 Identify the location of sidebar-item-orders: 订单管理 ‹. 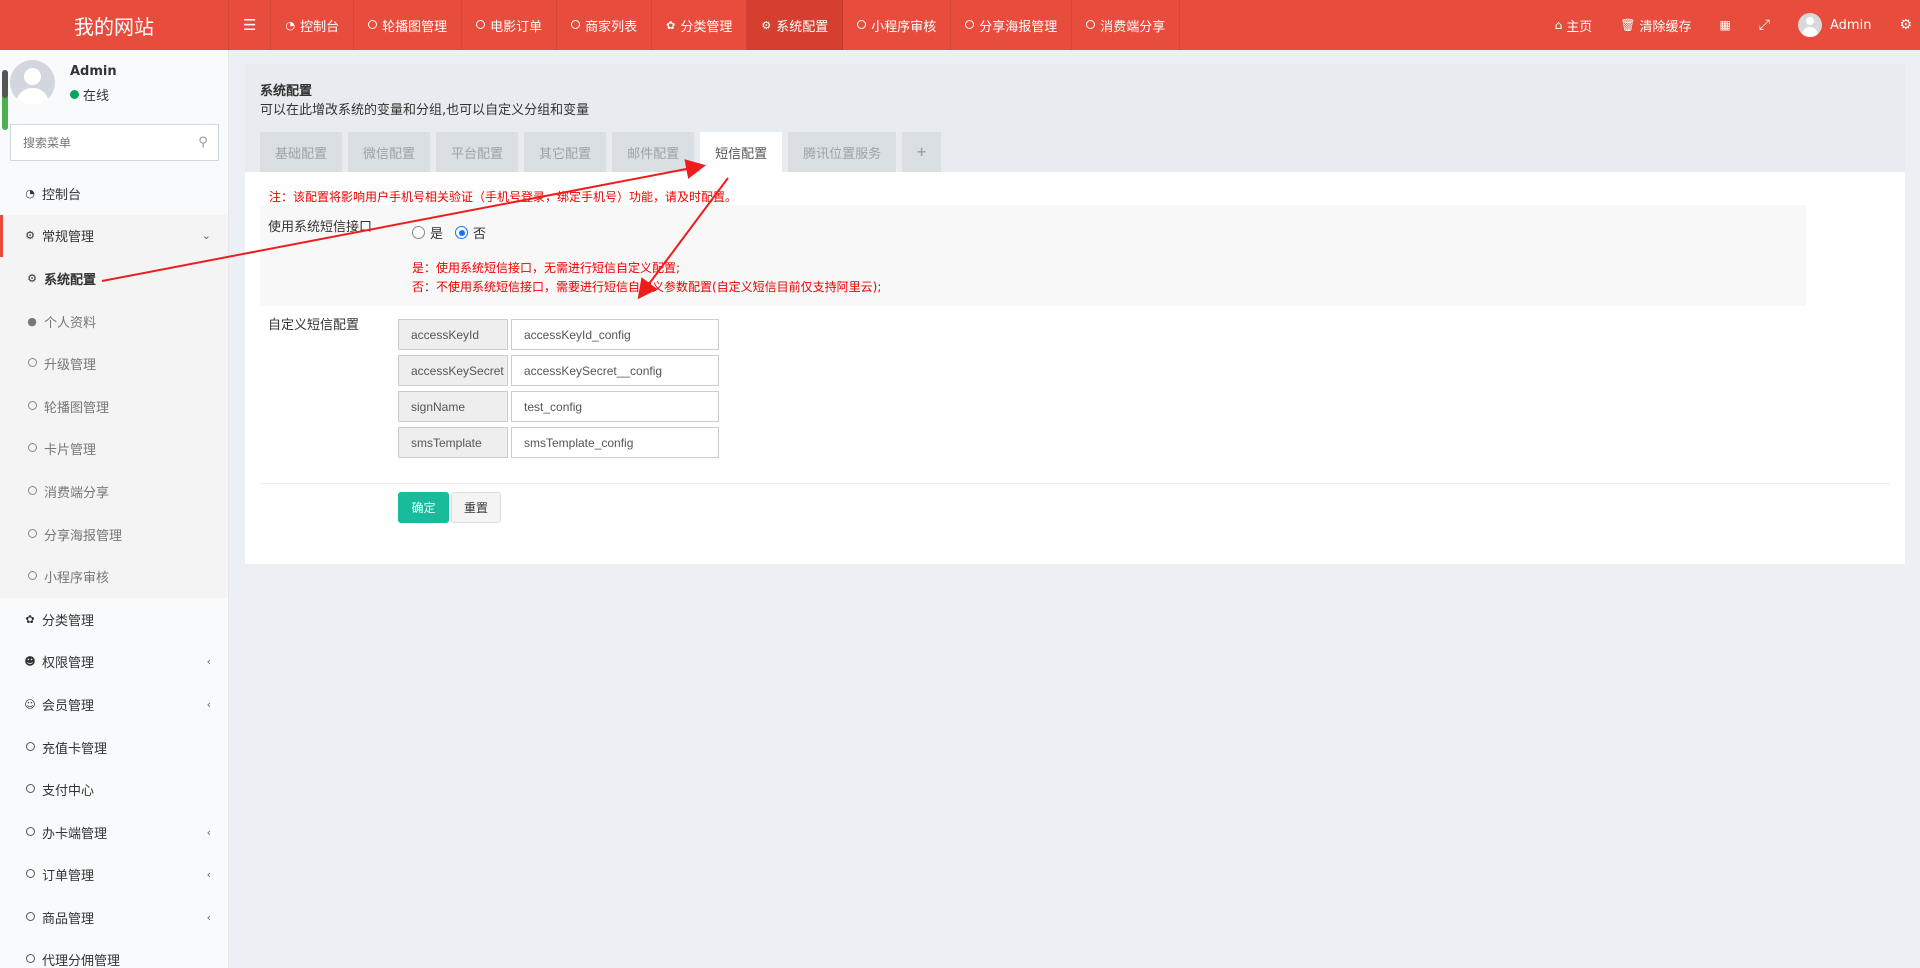
(114, 875).